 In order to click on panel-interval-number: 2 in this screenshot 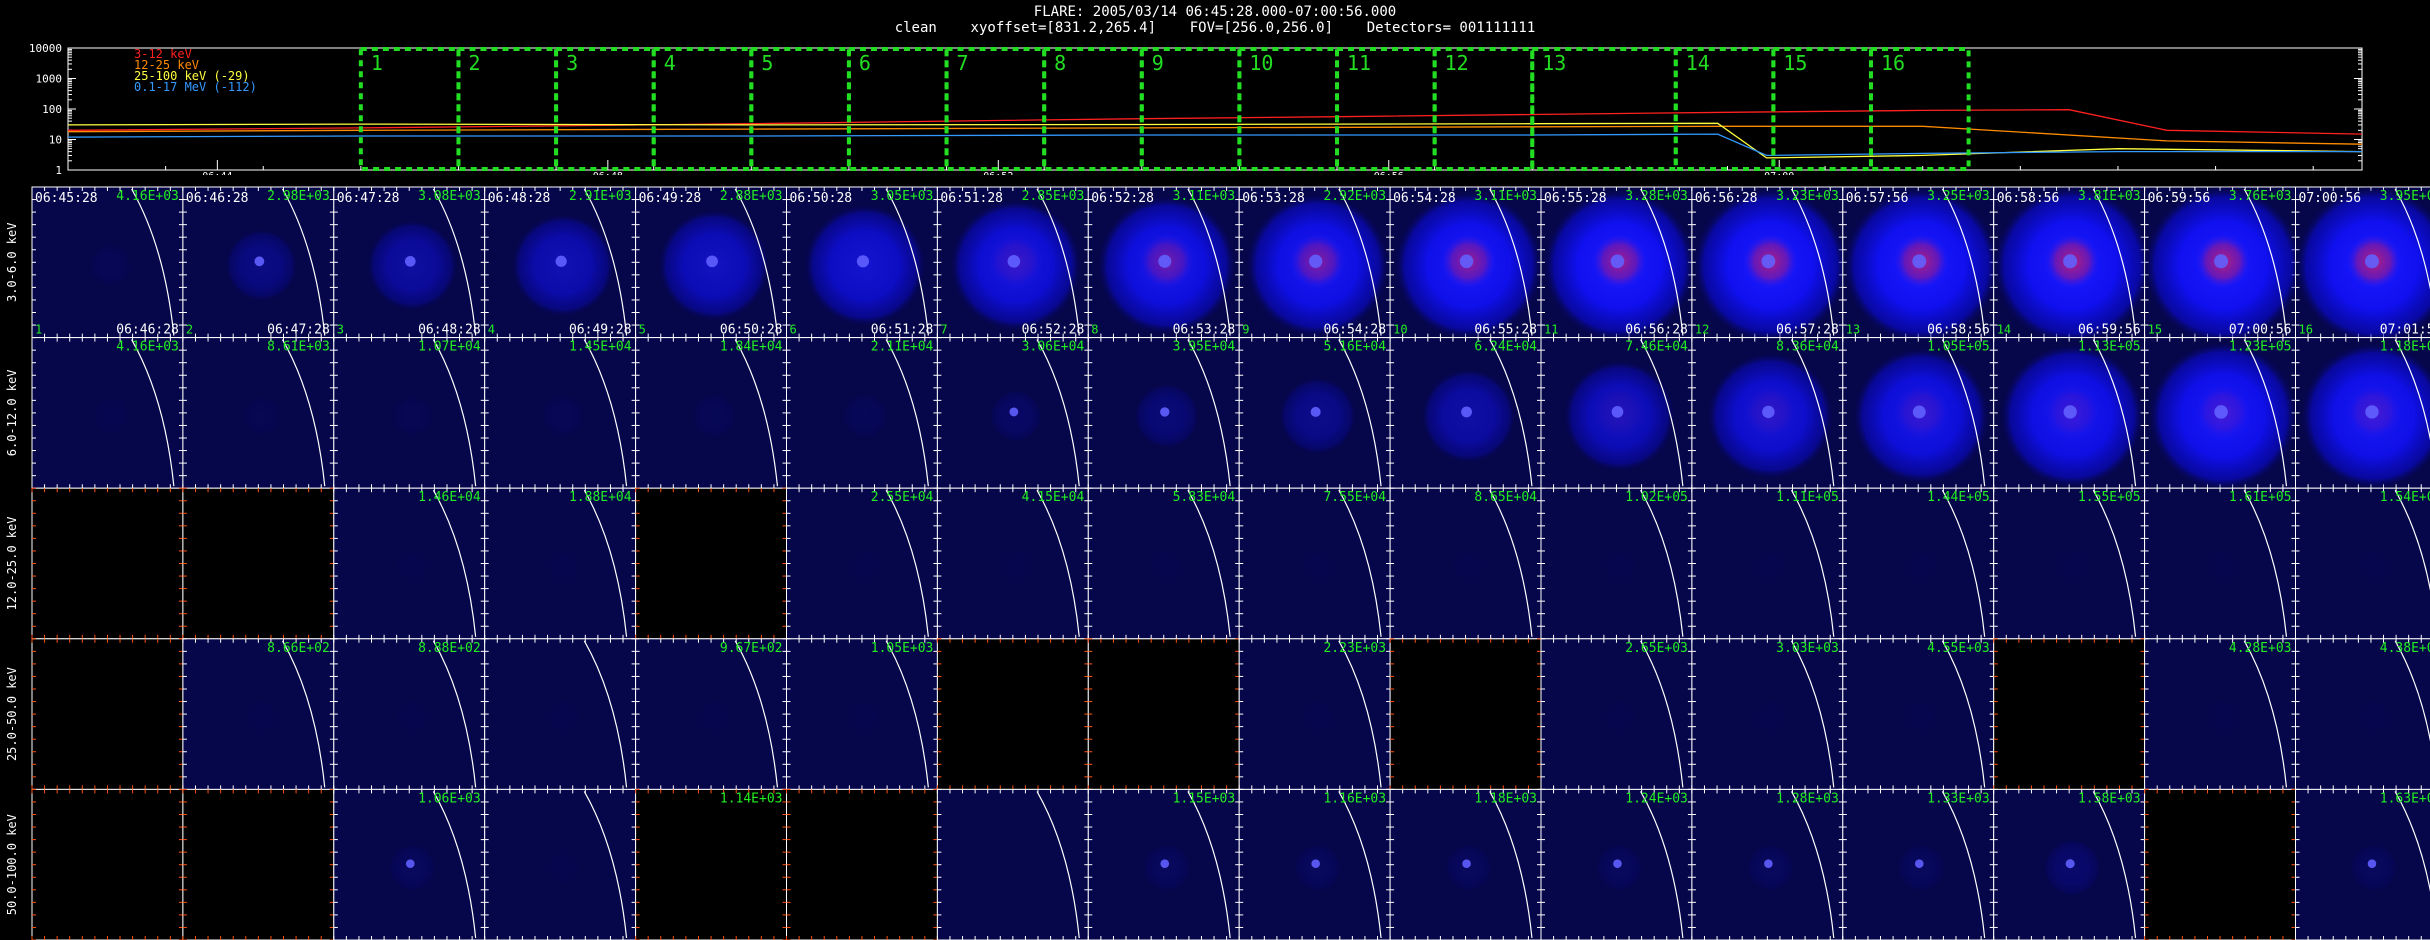, I will do `click(189, 330)`.